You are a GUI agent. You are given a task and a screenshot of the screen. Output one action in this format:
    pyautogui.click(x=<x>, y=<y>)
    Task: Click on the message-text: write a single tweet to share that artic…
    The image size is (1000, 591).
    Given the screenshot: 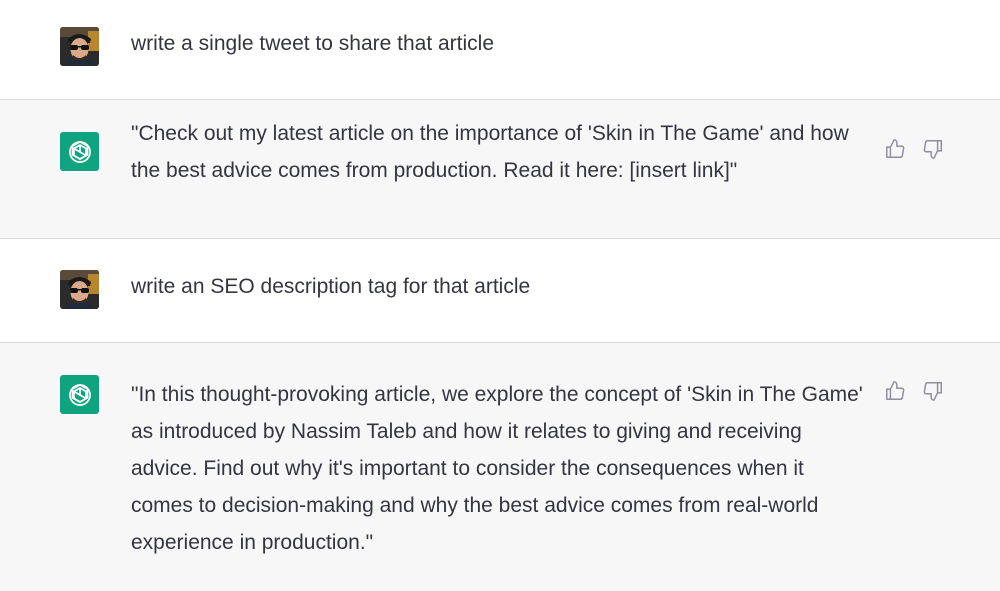 What is the action you would take?
    pyautogui.click(x=313, y=43)
    